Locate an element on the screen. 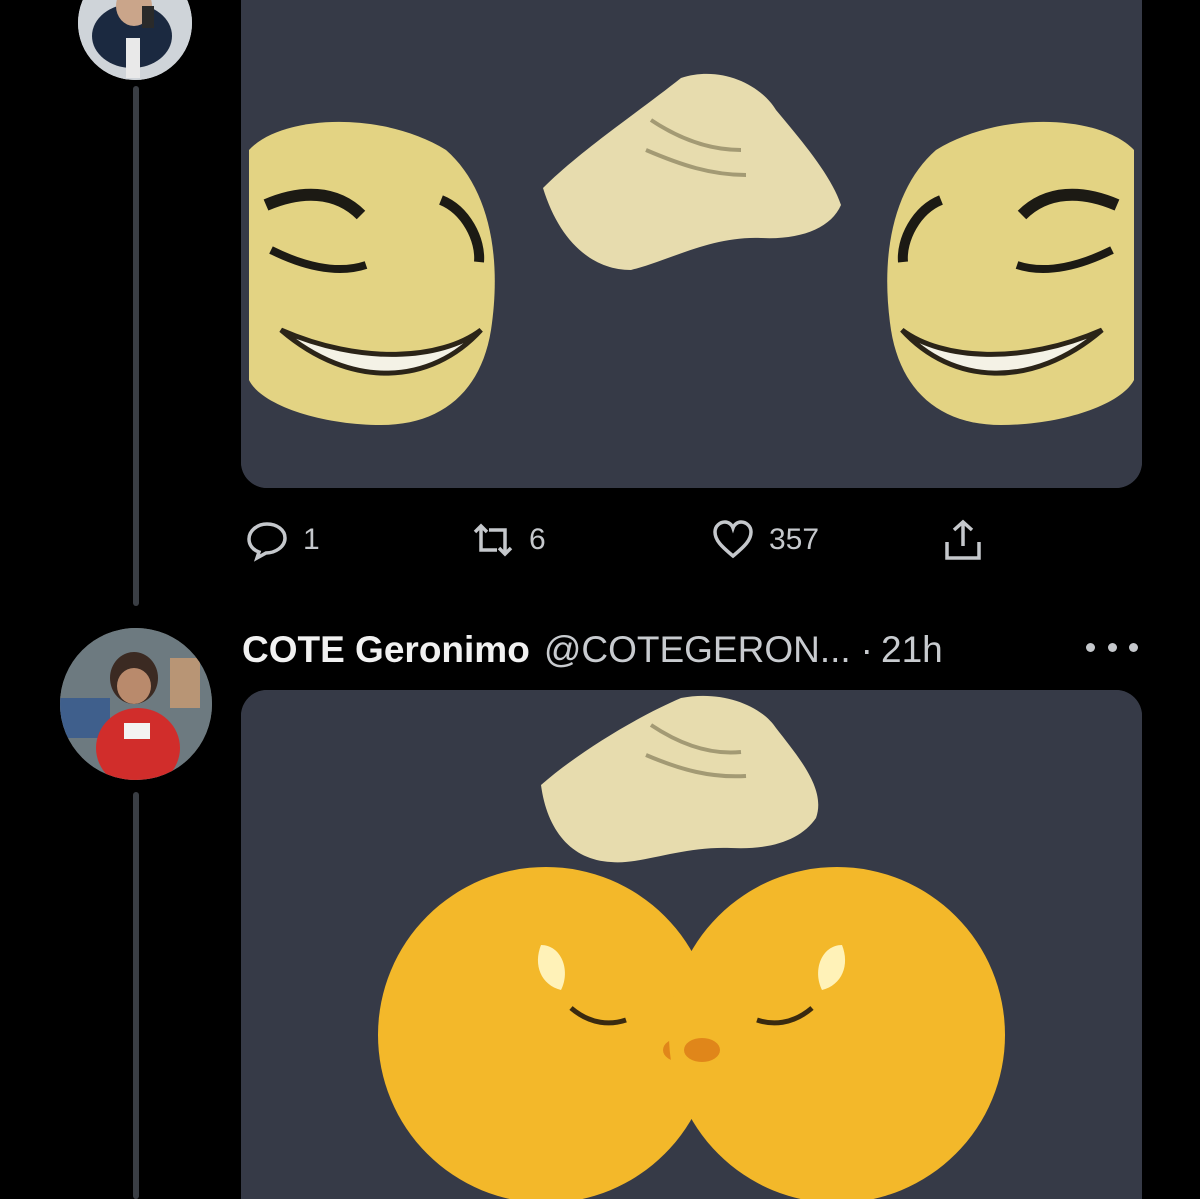 This screenshot has height=1199, width=1200. tweet-action-bar: 1 6 357 is located at coordinates (641, 540).